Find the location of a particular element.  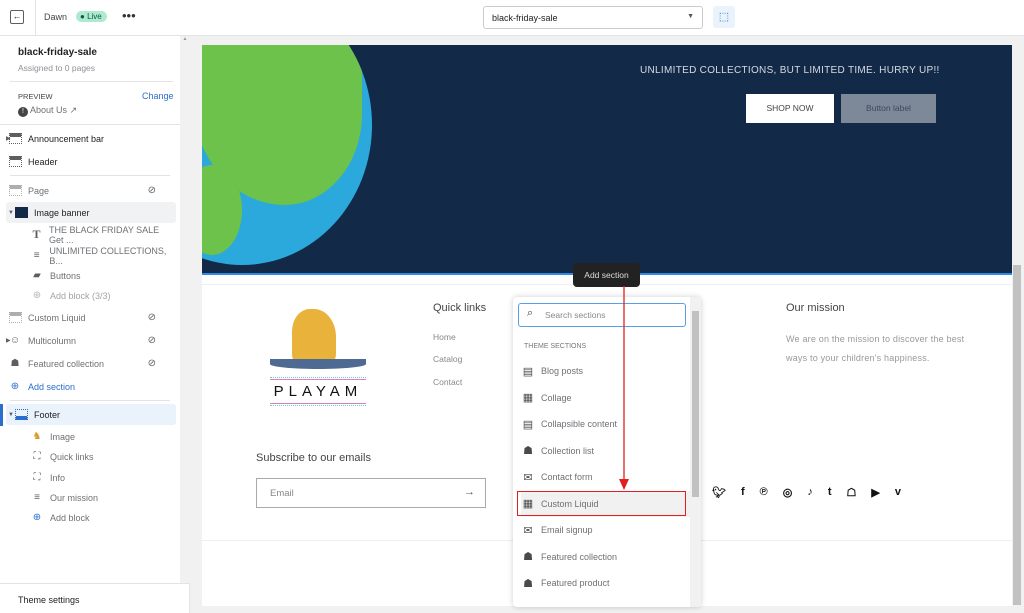

add-block-button: ⊕ Add block is located at coordinates (103, 517).